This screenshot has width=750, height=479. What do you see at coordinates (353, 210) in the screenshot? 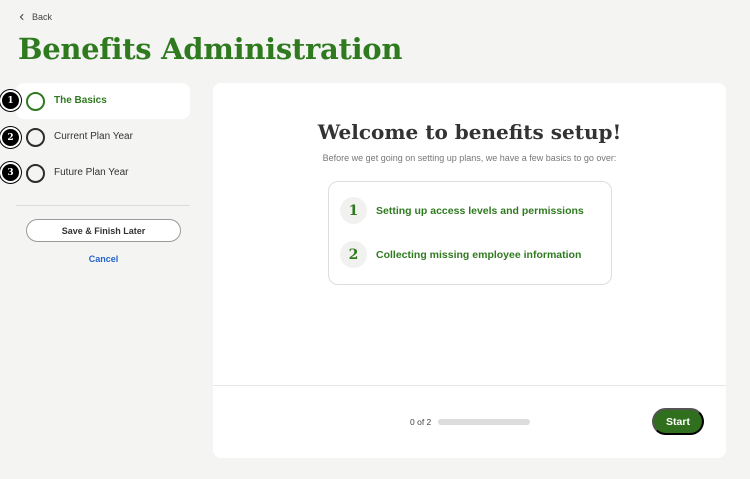
I see `overview-item-number: 1` at bounding box center [353, 210].